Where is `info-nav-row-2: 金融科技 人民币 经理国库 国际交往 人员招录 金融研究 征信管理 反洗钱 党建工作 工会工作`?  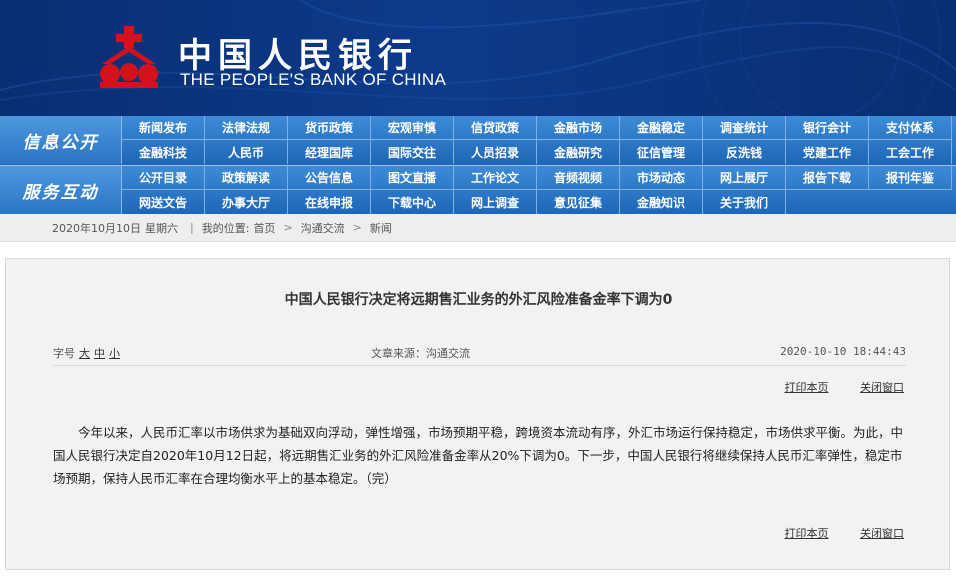 info-nav-row-2: 金融科技 人民币 经理国库 国际交往 人员招录 金融研究 征信管理 反洗钱 党建工作 工会工作 is located at coordinates (539, 152).